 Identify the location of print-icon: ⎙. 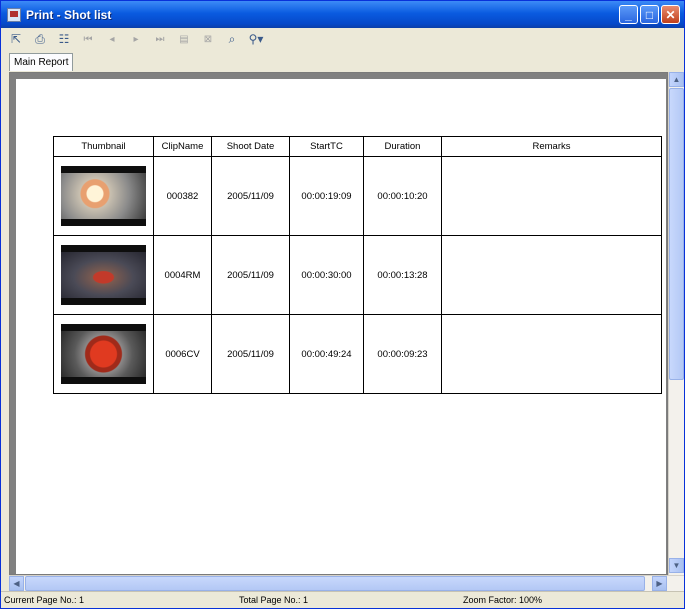
(40, 39).